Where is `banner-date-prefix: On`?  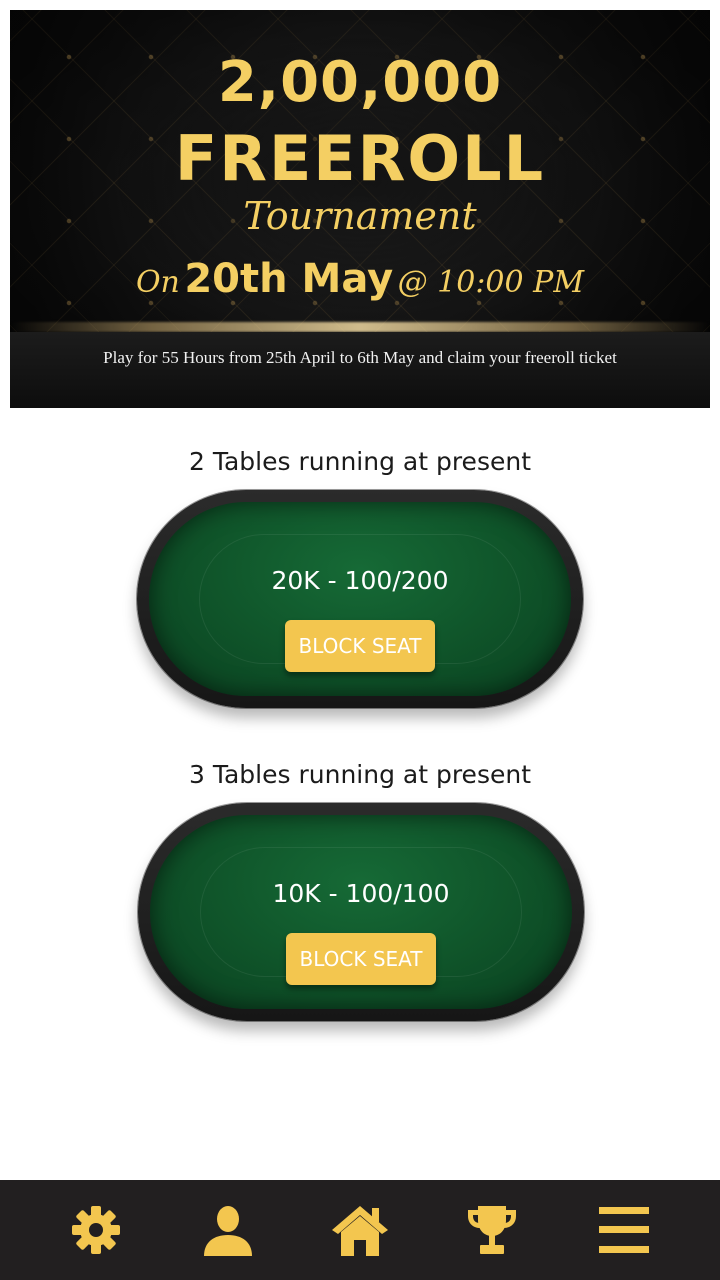 banner-date-prefix: On is located at coordinates (157, 282).